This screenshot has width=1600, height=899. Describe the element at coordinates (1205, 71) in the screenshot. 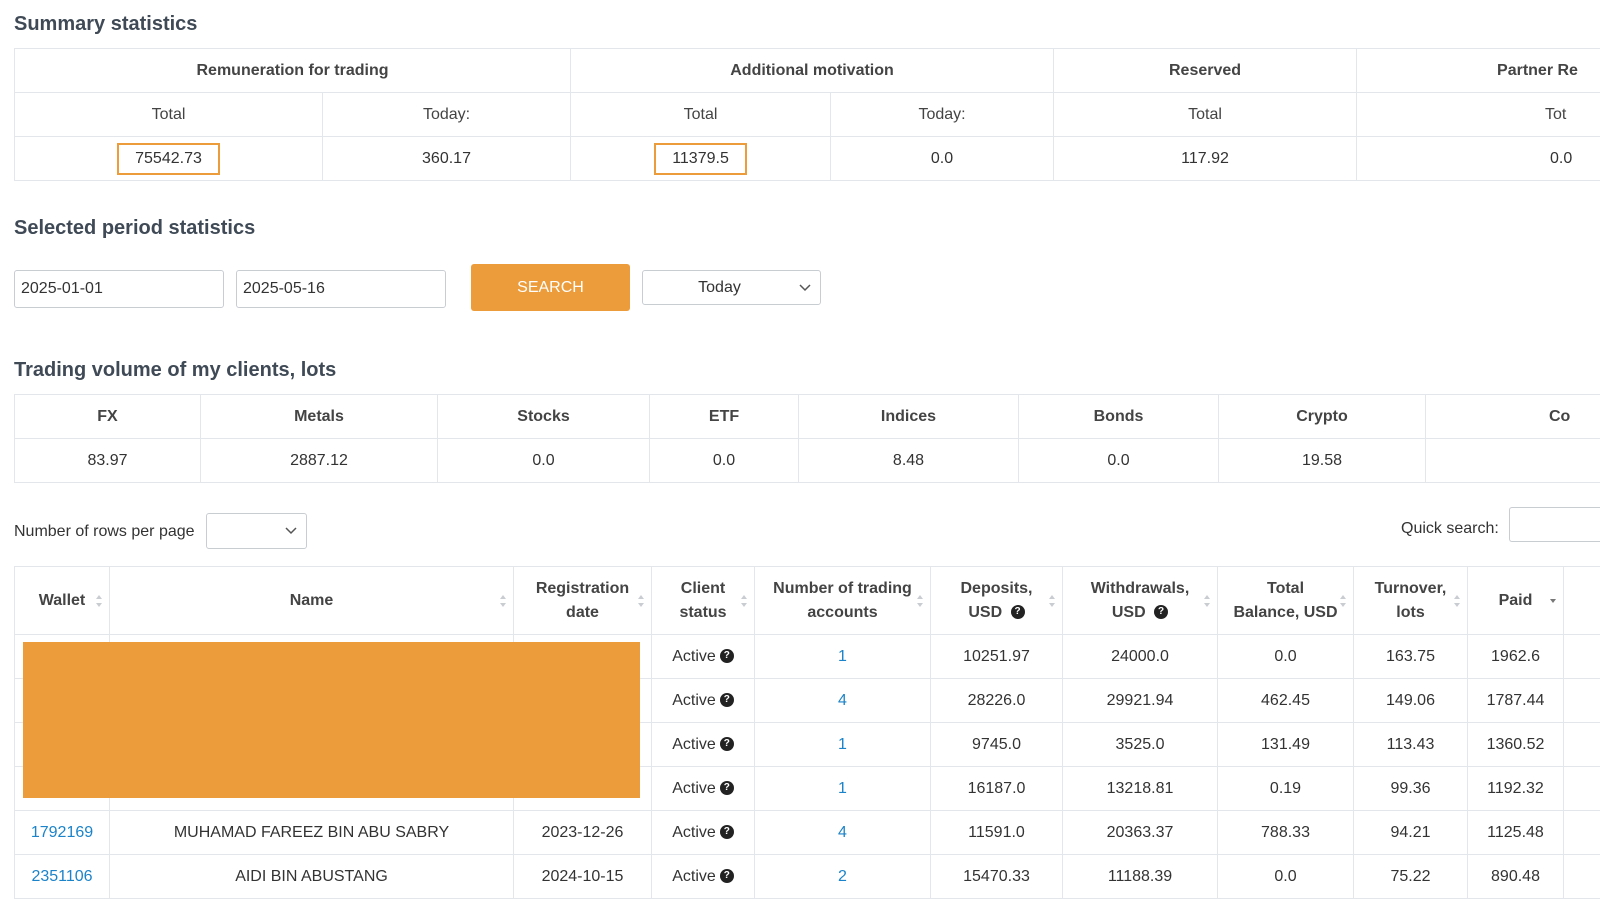

I see `summary-group-reserved: Reserved` at that location.